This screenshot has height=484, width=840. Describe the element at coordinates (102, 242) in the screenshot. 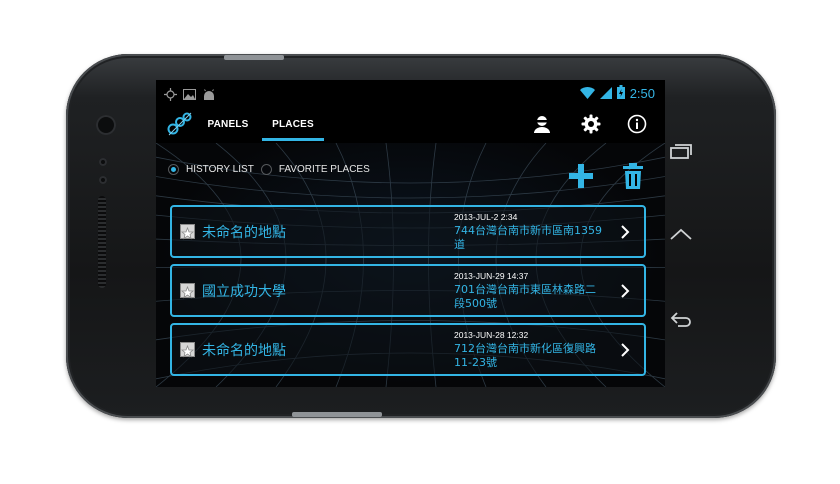

I see `speaker-grille` at that location.